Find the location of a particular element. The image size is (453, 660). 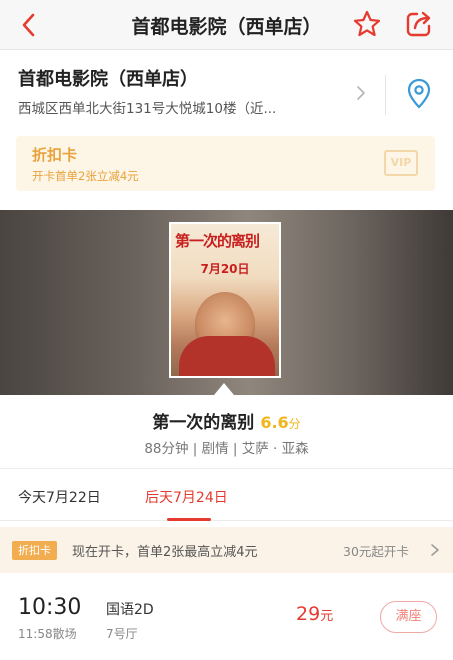

showtime-end: 11:58散场 is located at coordinates (47, 634).